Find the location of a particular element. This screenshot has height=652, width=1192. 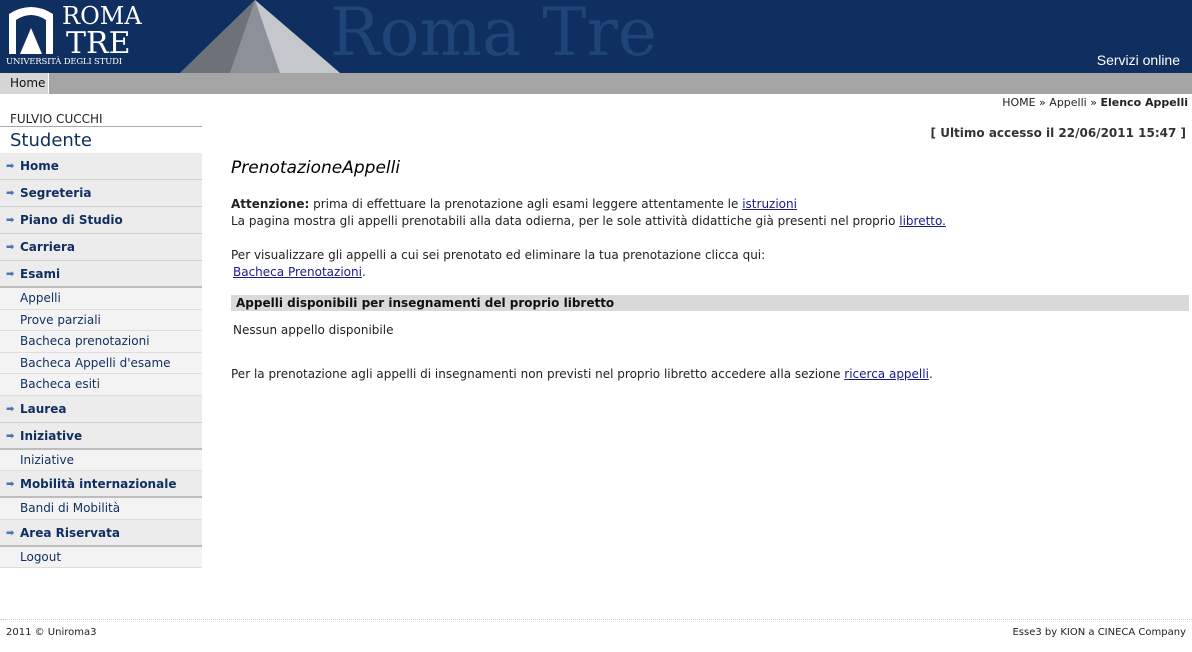

sidebar-item-esami: ➡ Esami is located at coordinates (101, 274).